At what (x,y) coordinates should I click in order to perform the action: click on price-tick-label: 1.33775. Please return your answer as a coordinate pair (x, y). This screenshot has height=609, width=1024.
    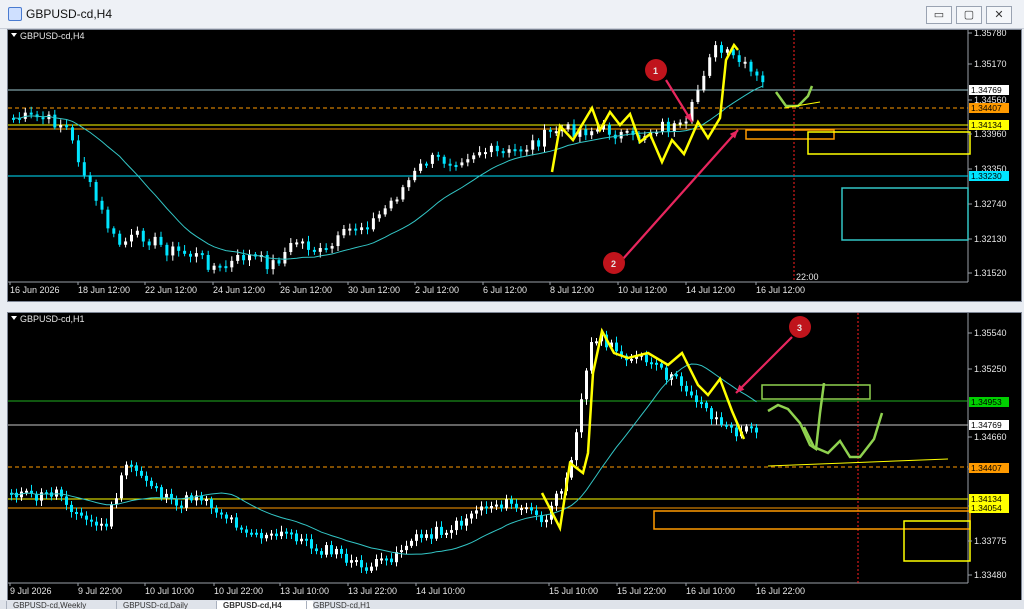
    Looking at the image, I should click on (990, 541).